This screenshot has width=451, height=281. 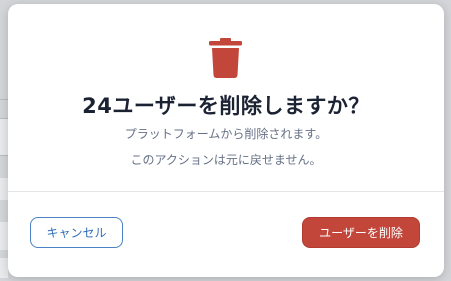 What do you see at coordinates (226, 191) in the screenshot?
I see `dialog-divider` at bounding box center [226, 191].